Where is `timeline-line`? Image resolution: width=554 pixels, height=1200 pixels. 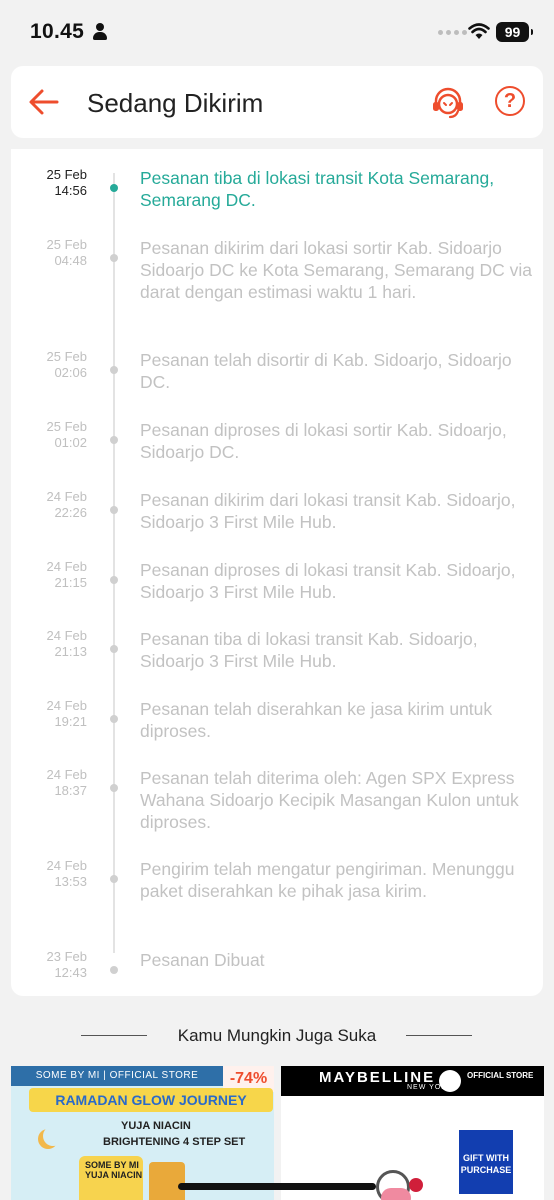 timeline-line is located at coordinates (114, 563).